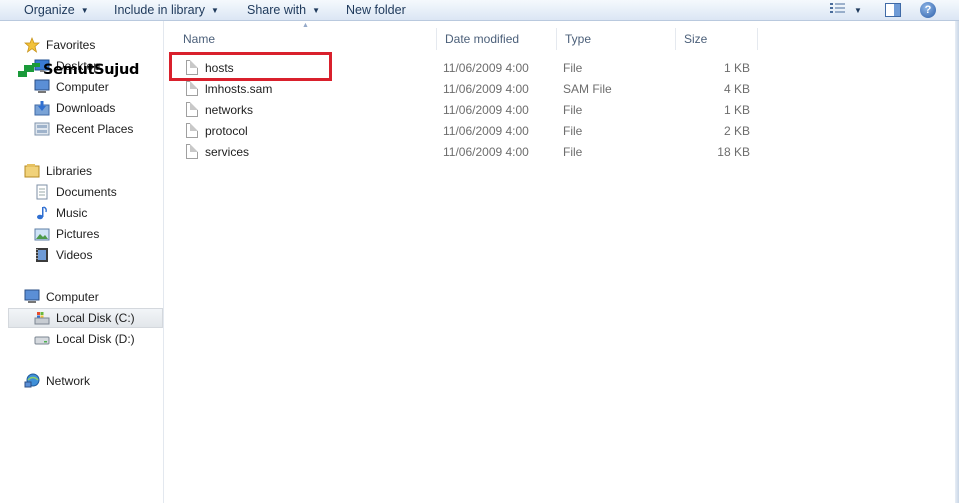 The width and height of the screenshot is (959, 503). Describe the element at coordinates (68, 381) in the screenshot. I see `nav-network-label: Network` at that location.